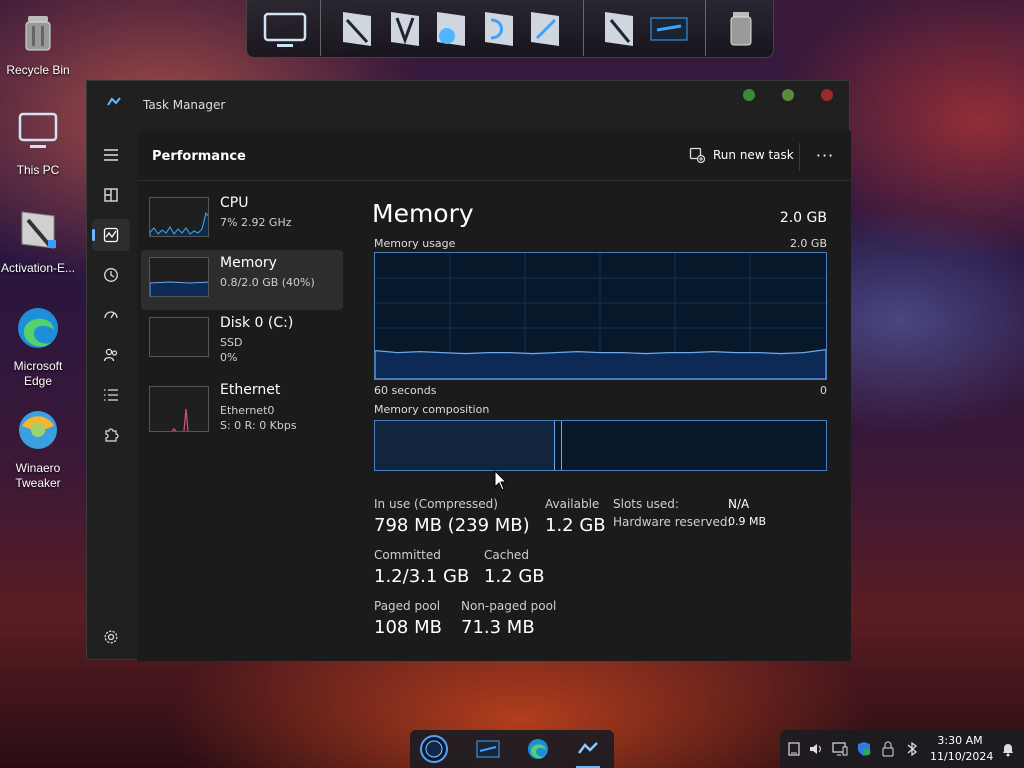 The width and height of the screenshot is (1024, 768). Describe the element at coordinates (600, 445) in the screenshot. I see `memory-composition-bar` at that location.